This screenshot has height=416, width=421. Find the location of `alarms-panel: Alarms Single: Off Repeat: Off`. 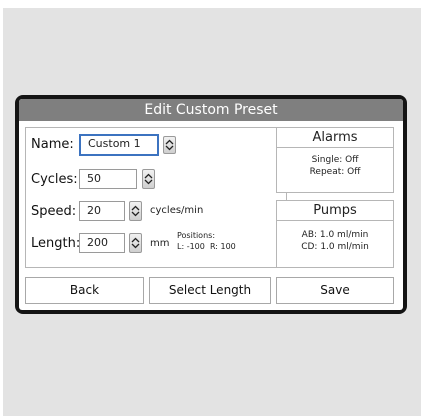

alarms-panel: Alarms Single: Off Repeat: Off is located at coordinates (335, 160).